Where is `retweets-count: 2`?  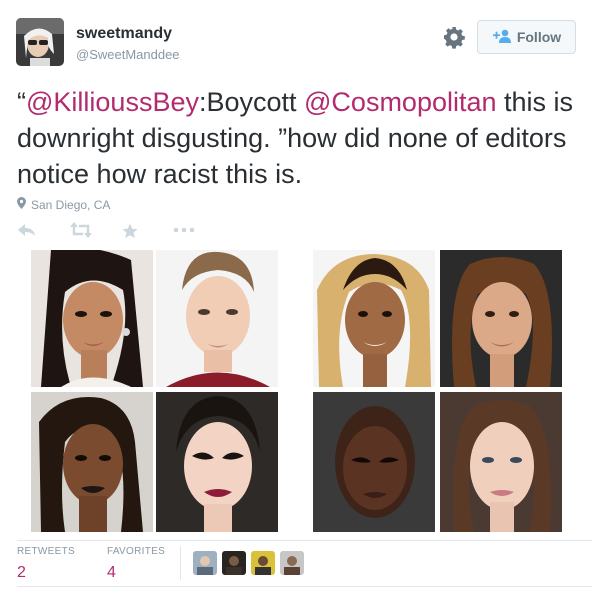 retweets-count: 2 is located at coordinates (21, 572).